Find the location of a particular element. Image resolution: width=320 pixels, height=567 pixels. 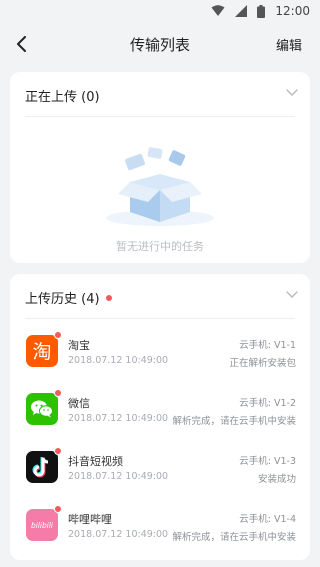

history-header: 上传历史 (4) is located at coordinates (160, 296).